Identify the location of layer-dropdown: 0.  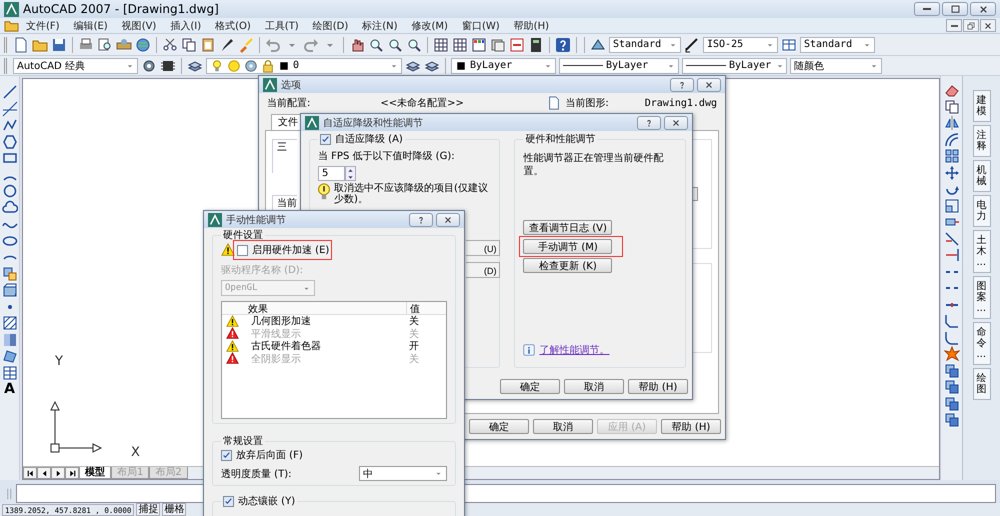
(304, 66).